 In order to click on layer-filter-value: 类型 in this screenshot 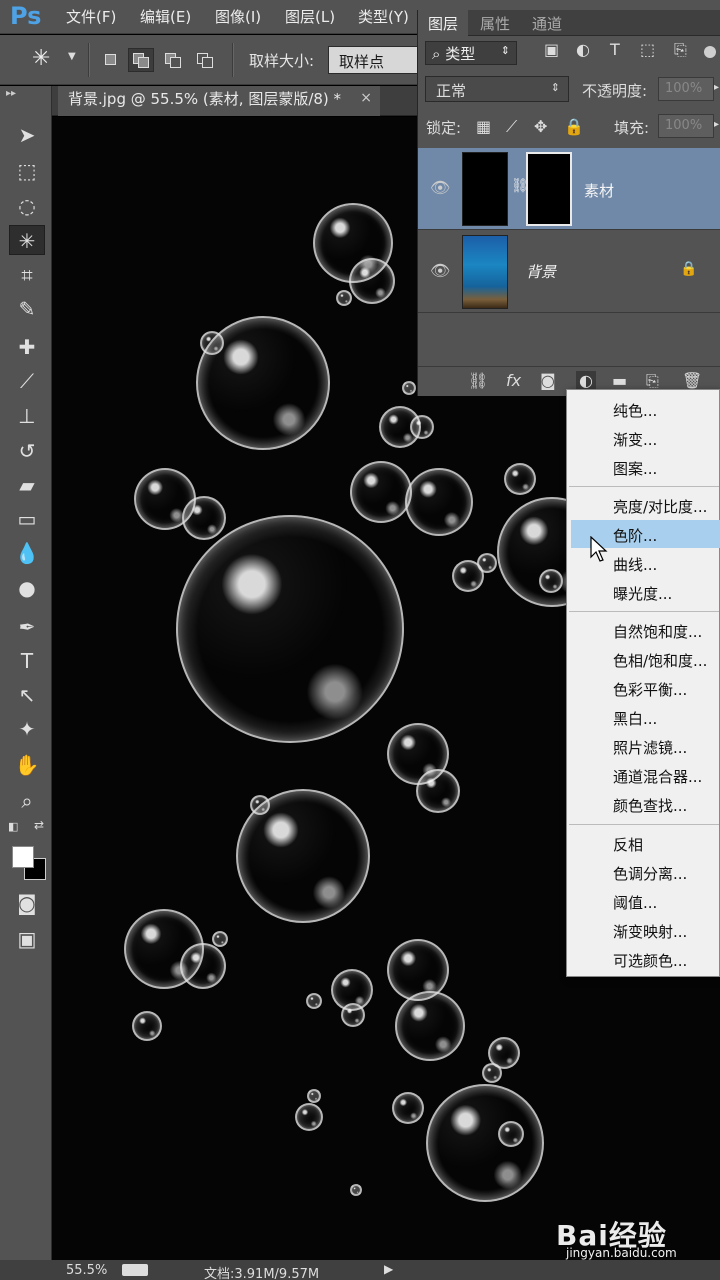, I will do `click(460, 54)`.